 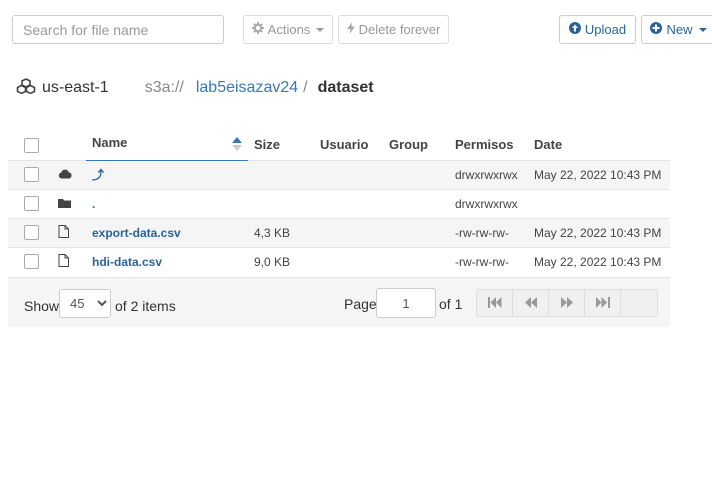 What do you see at coordinates (69, 203) in the screenshot?
I see `folder-icon` at bounding box center [69, 203].